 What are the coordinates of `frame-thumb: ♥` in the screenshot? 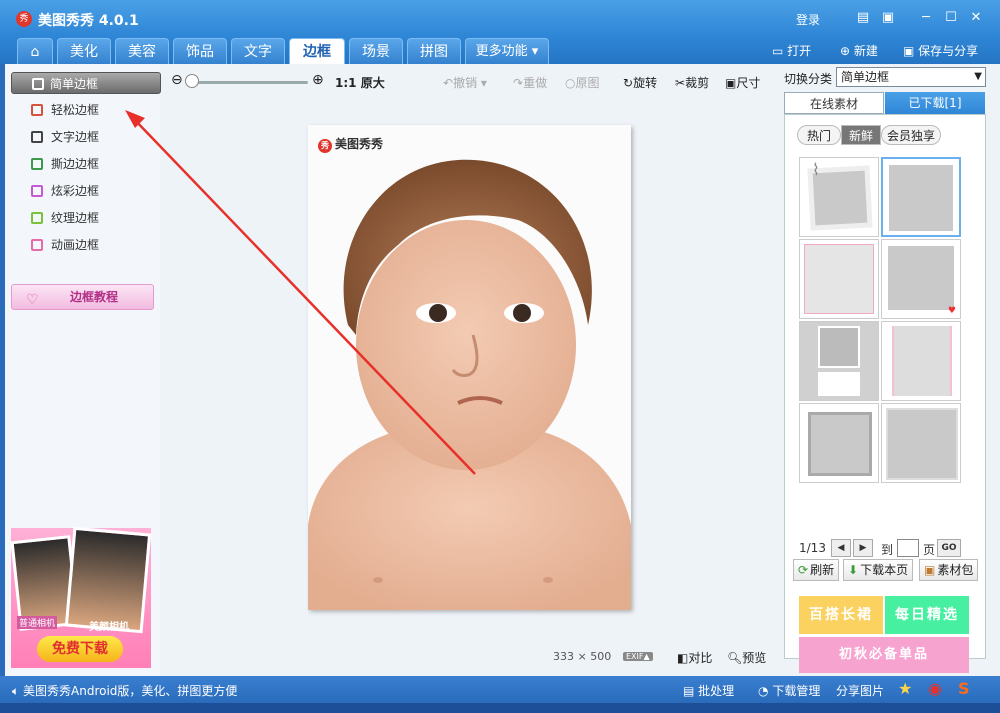 It's located at (921, 279).